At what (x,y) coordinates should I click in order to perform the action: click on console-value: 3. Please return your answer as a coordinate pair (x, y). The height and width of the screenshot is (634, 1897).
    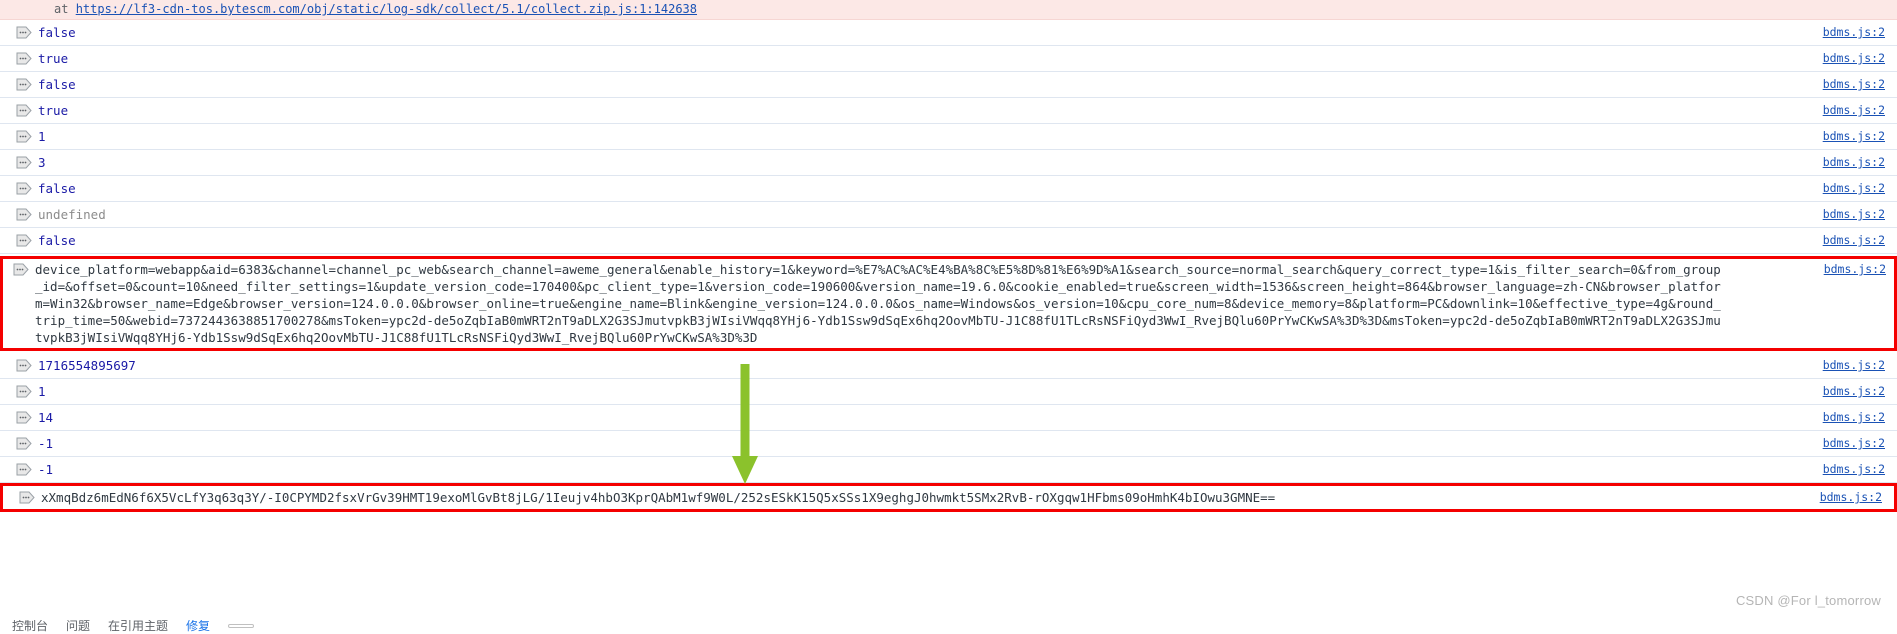
    Looking at the image, I should click on (42, 162).